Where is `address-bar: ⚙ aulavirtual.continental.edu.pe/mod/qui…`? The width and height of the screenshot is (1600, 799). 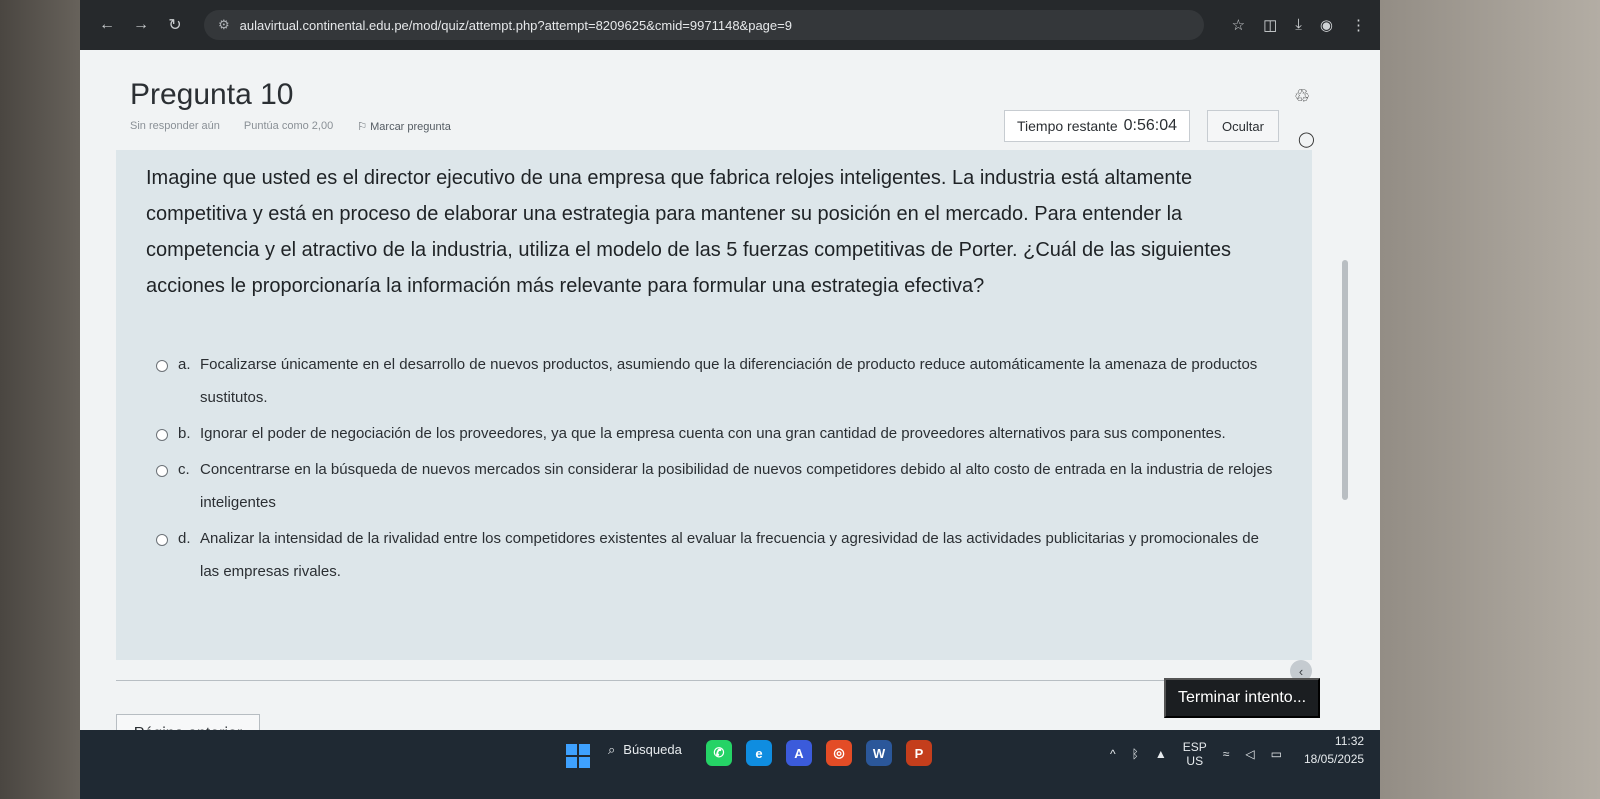 address-bar: ⚙ aulavirtual.continental.edu.pe/mod/qui… is located at coordinates (704, 25).